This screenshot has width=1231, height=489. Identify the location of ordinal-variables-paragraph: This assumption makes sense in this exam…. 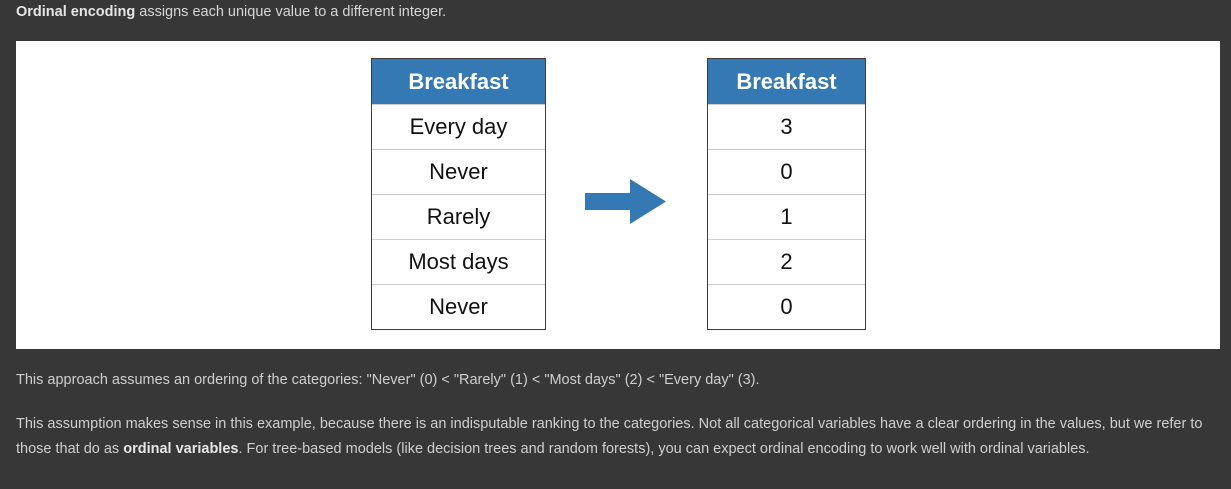
(620, 437).